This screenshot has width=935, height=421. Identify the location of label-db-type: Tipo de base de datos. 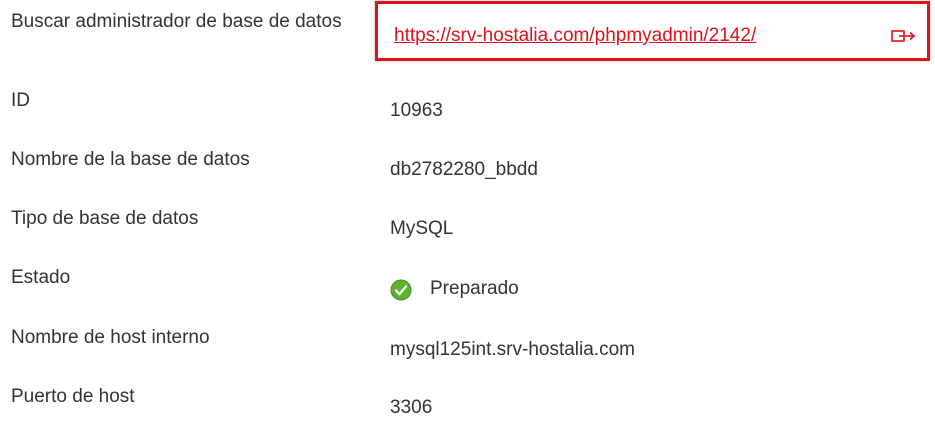
(105, 218).